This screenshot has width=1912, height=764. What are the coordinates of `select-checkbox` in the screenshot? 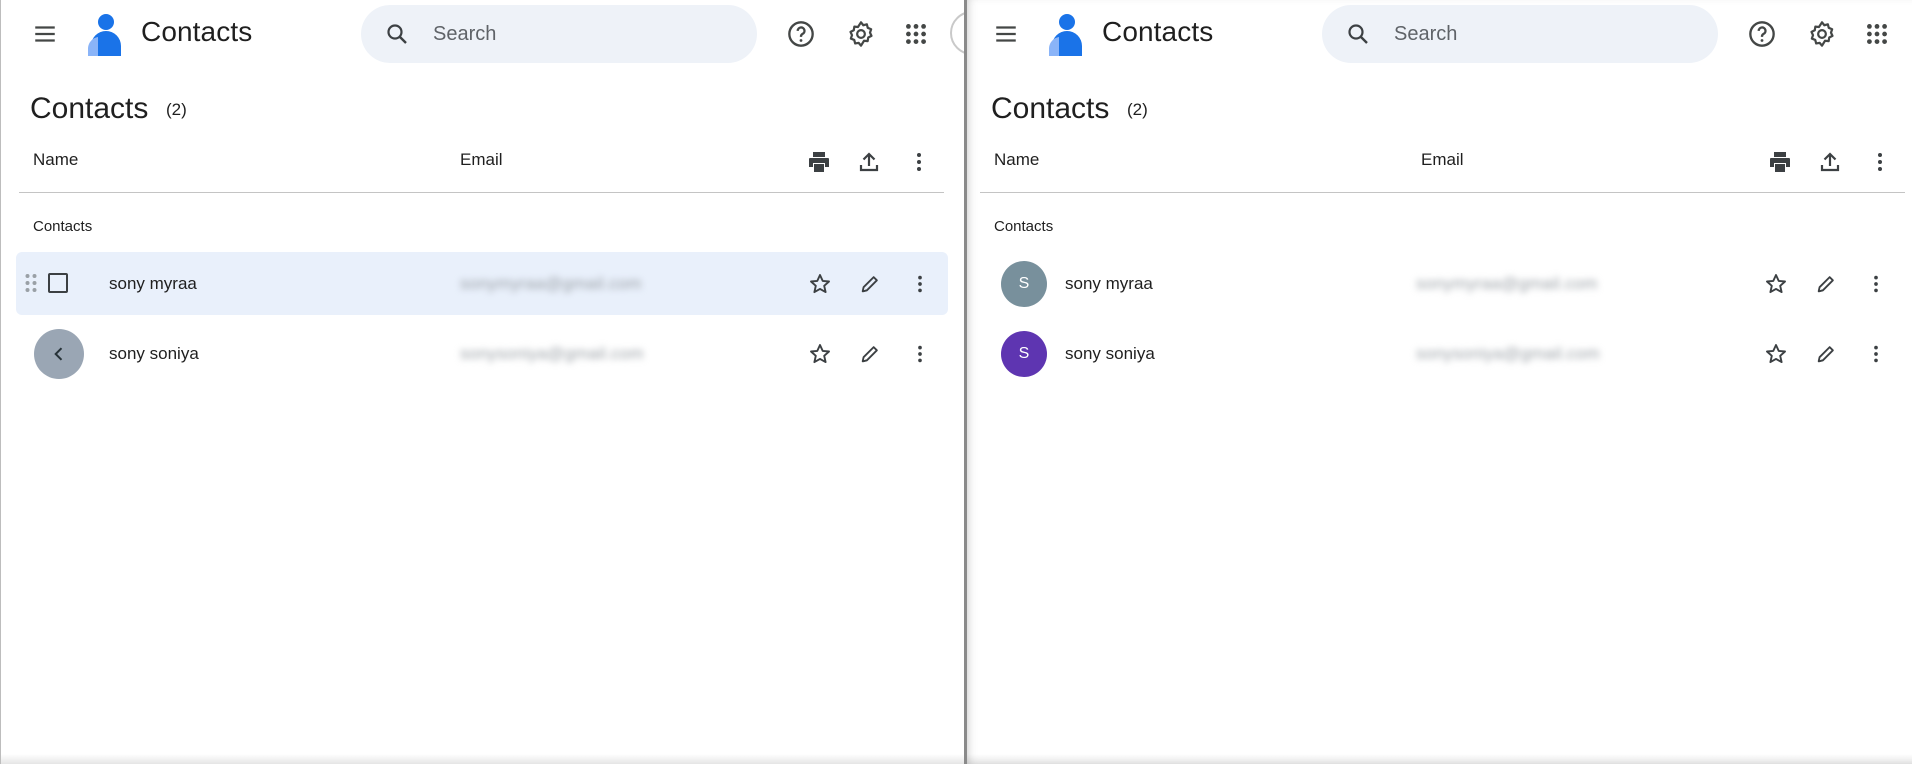 It's located at (58, 283).